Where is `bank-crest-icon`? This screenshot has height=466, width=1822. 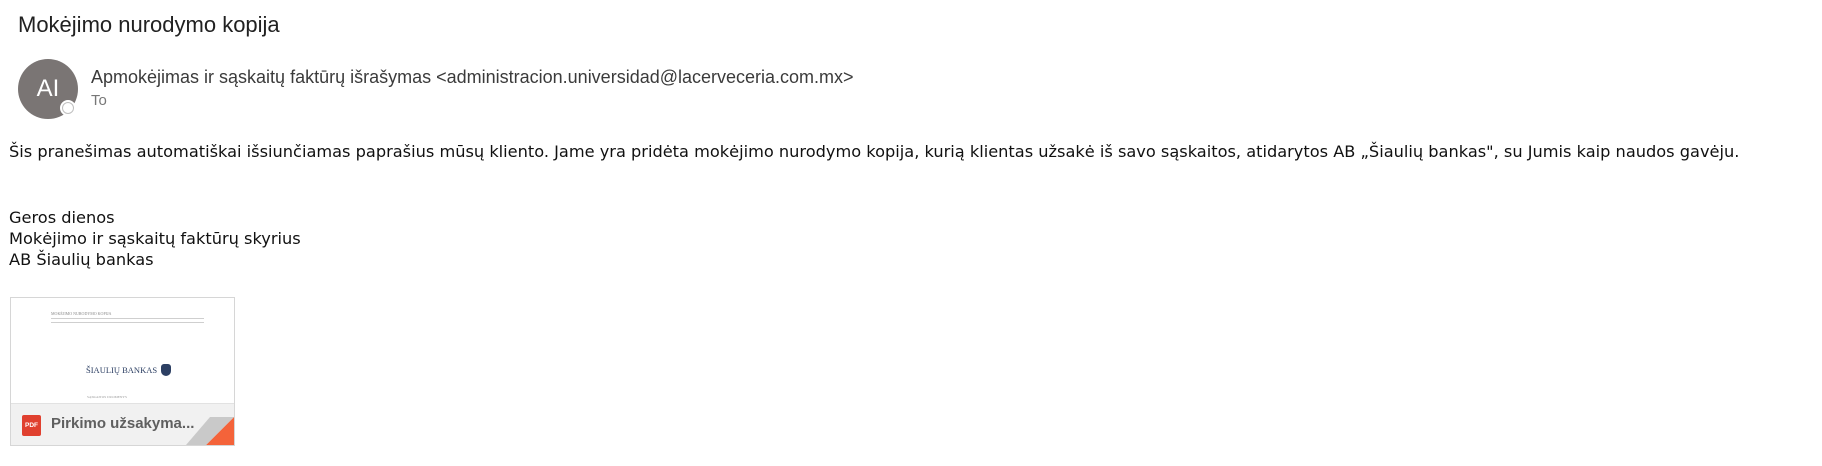
bank-crest-icon is located at coordinates (166, 370).